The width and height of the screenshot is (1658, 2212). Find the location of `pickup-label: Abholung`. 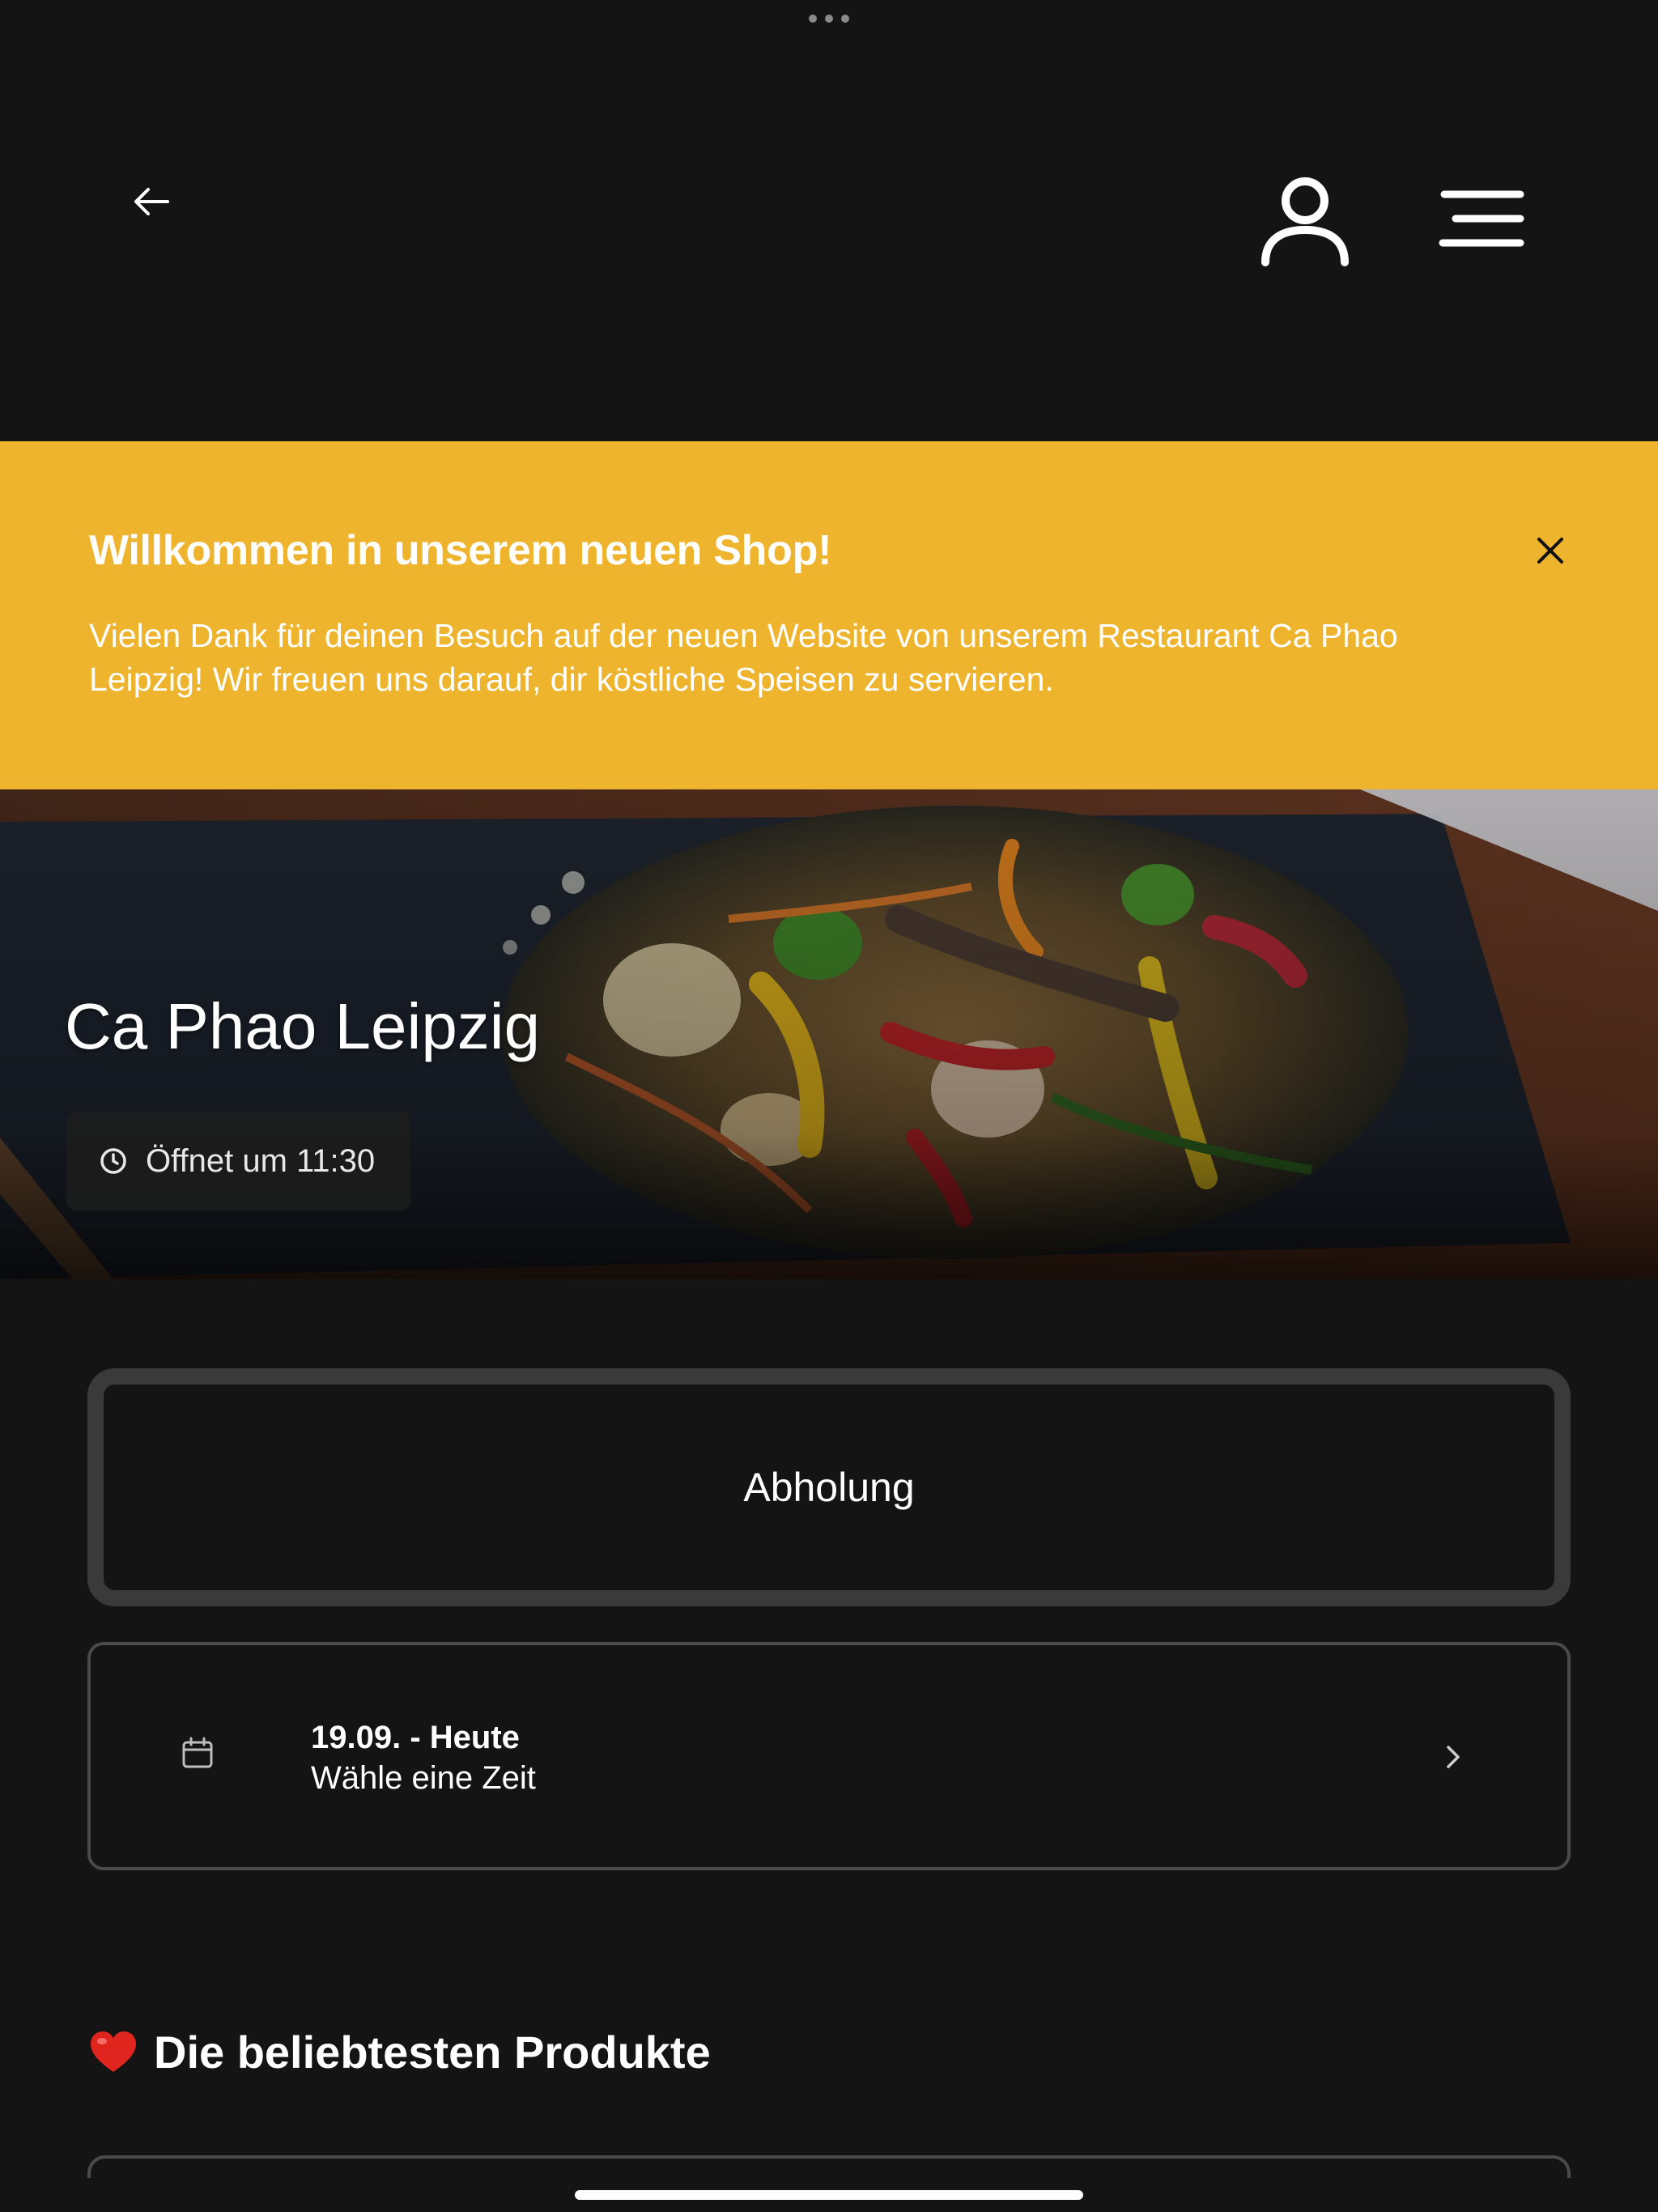

pickup-label: Abholung is located at coordinates (829, 1488).